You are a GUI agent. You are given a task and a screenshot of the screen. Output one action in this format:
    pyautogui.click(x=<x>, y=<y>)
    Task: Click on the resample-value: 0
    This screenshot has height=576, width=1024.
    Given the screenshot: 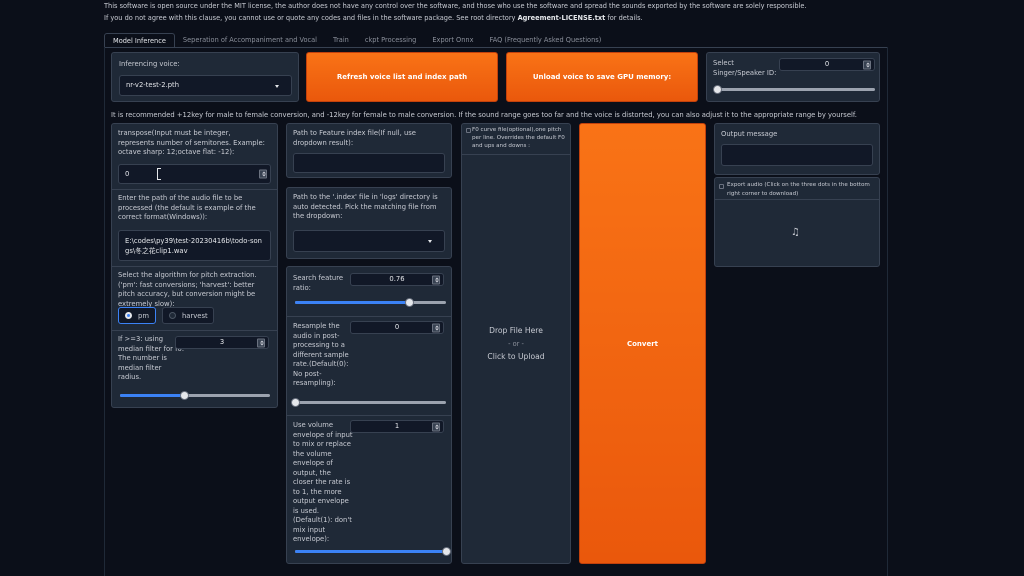 What is the action you would take?
    pyautogui.click(x=397, y=327)
    